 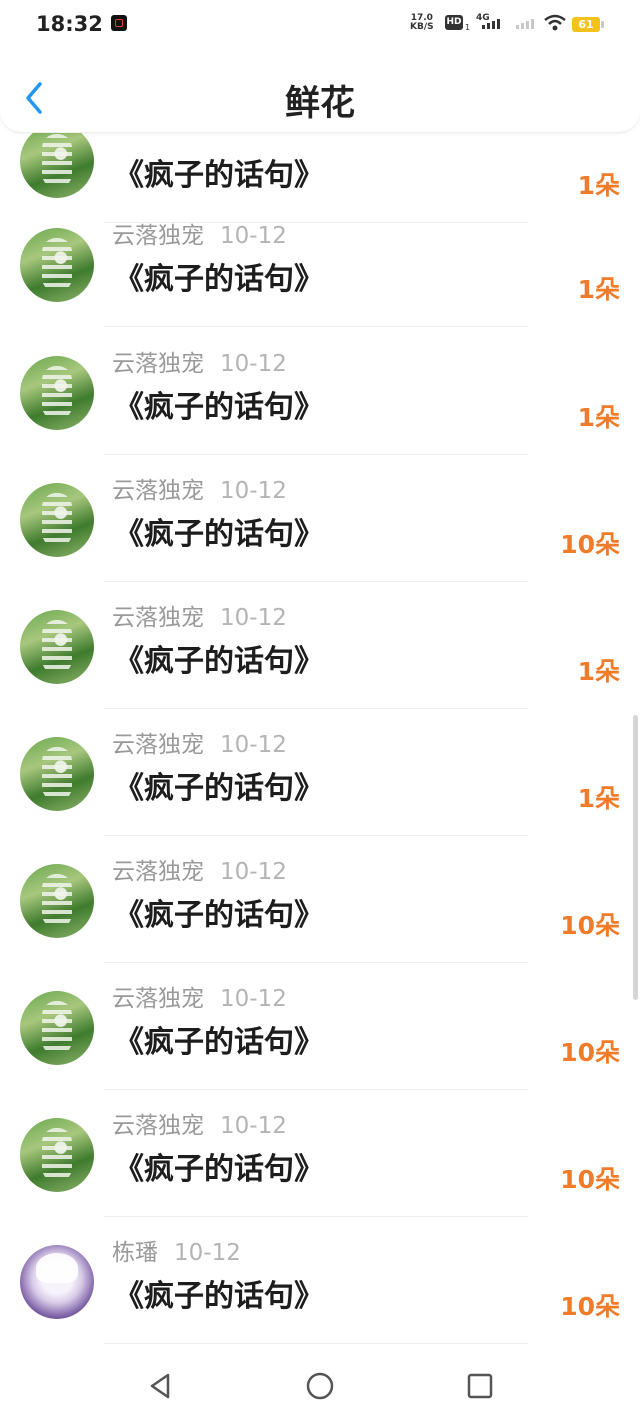 I want to click on signal-icon, so click(x=491, y=24).